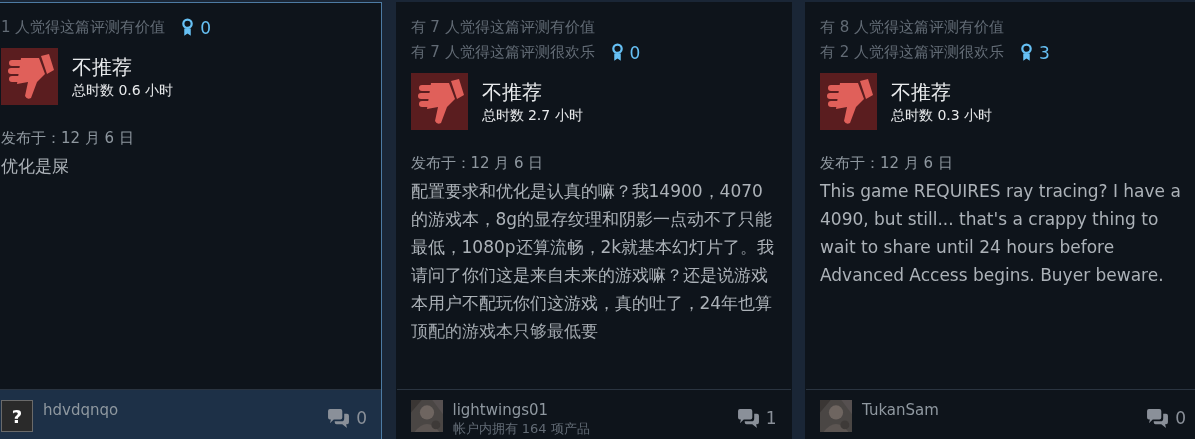 This screenshot has height=439, width=1195. What do you see at coordinates (180, 410) in the screenshot?
I see `author-name: hdvdqnqo` at bounding box center [180, 410].